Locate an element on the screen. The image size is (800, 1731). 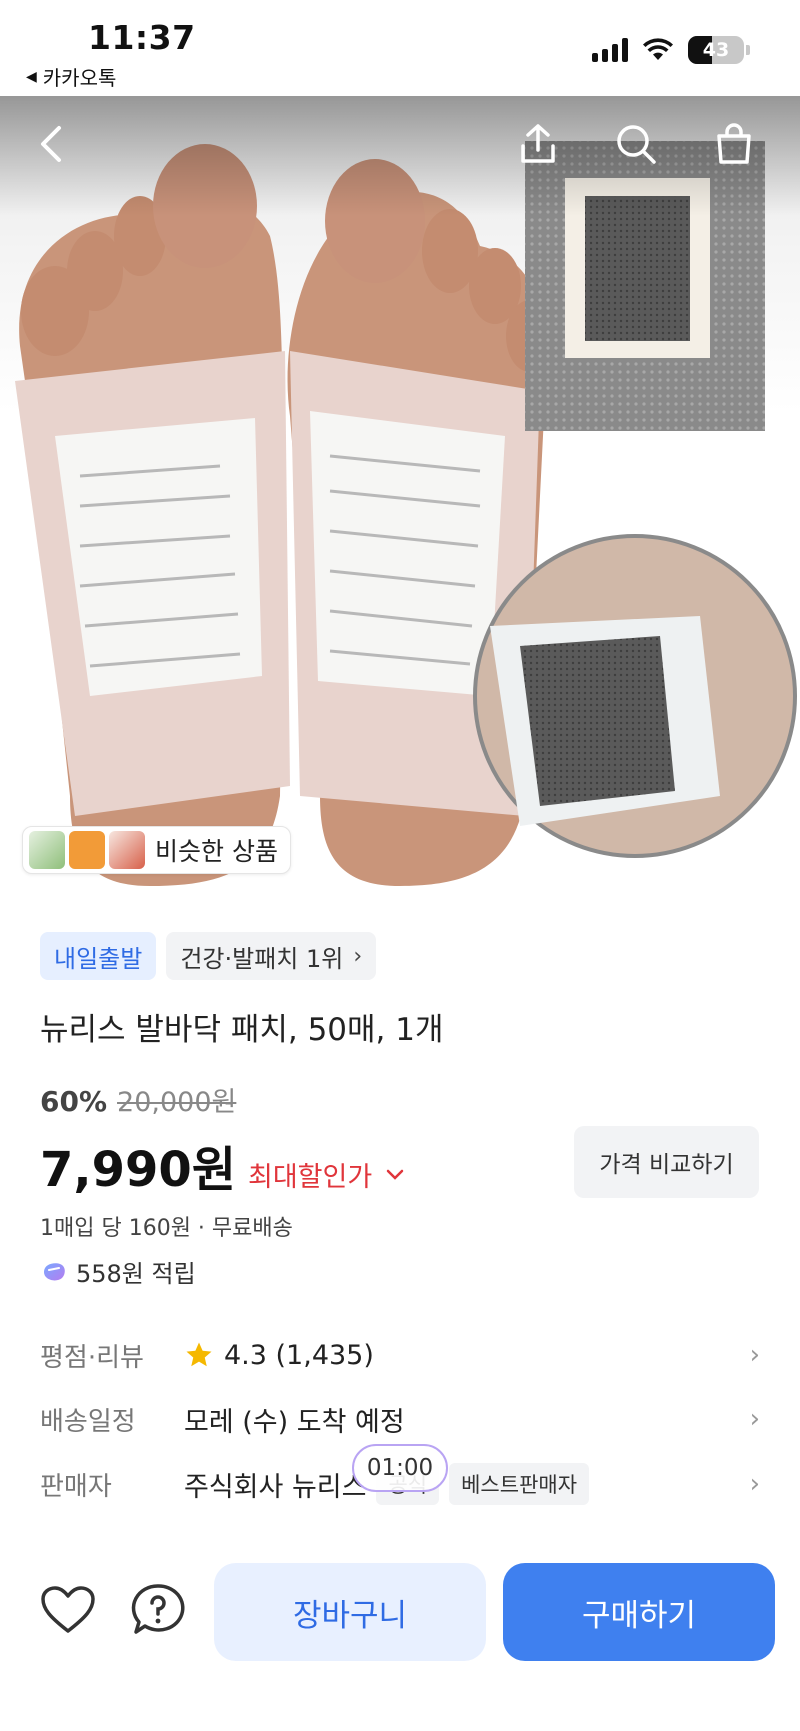
wifi-icon is located at coordinates (658, 49).